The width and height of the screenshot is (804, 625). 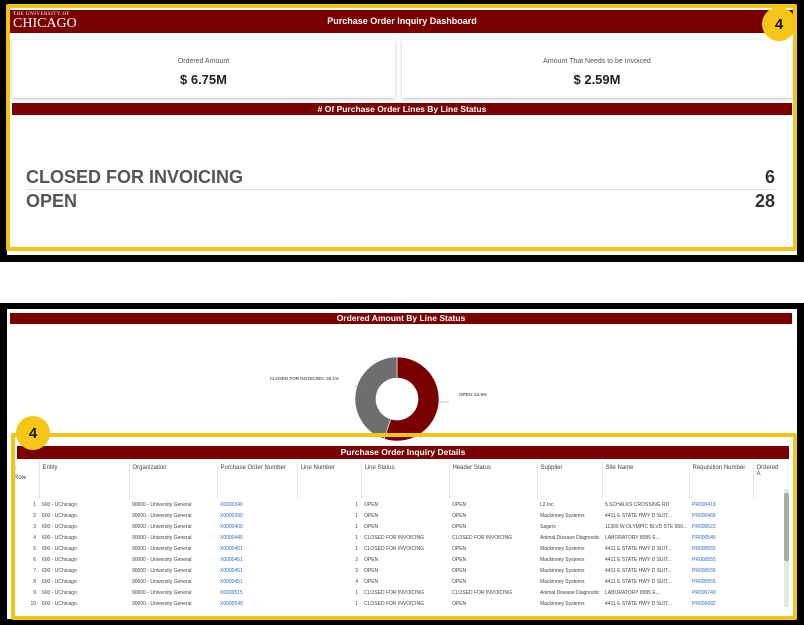 What do you see at coordinates (304, 378) in the screenshot?
I see `donut-label-closed: CLOSED FOR INVOICING: 45.1%` at bounding box center [304, 378].